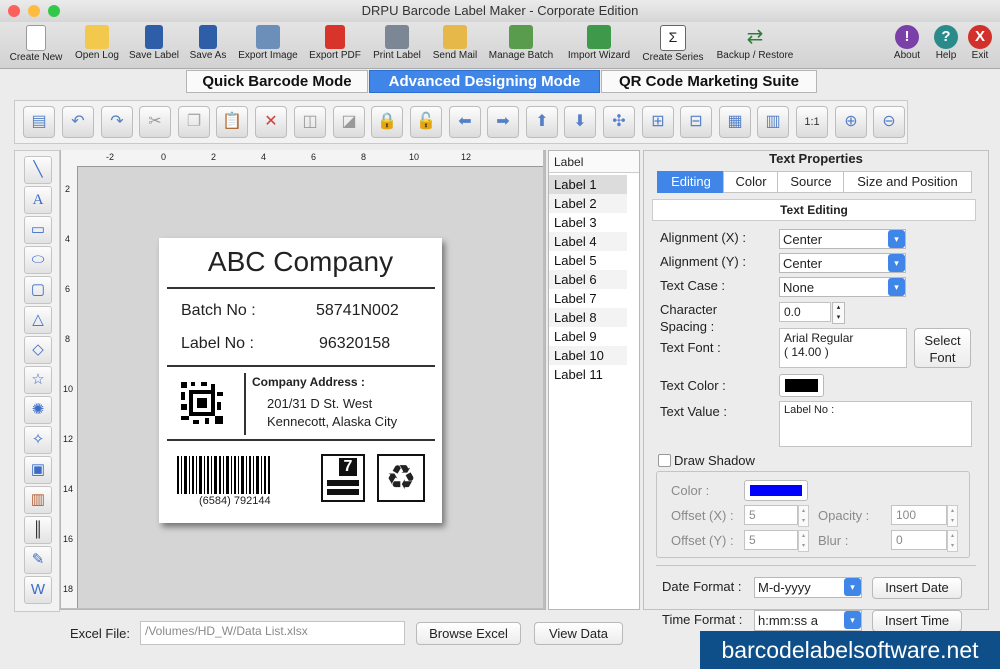 The height and width of the screenshot is (669, 1000). Describe the element at coordinates (588, 317) in the screenshot. I see `list-item: Label 8` at that location.